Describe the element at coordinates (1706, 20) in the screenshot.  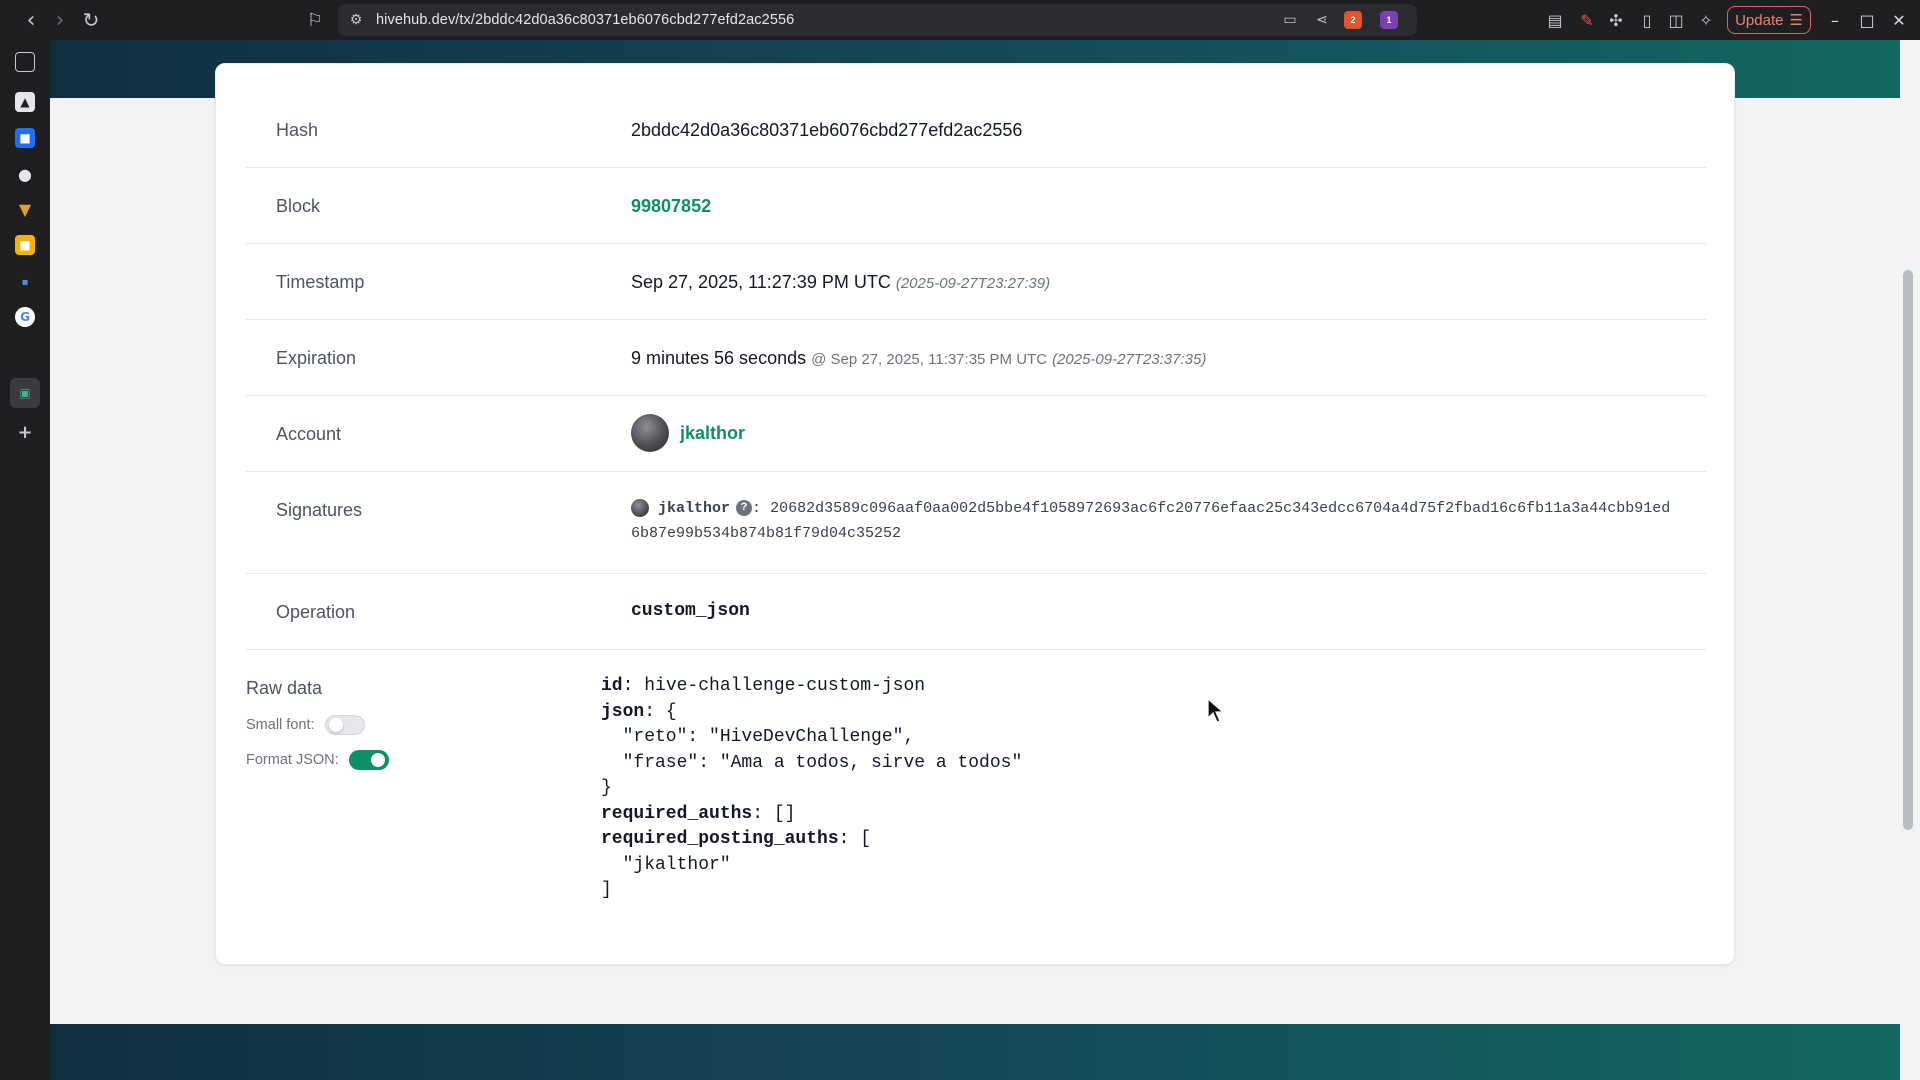
I see `leo-ai-icon: ✧` at that location.